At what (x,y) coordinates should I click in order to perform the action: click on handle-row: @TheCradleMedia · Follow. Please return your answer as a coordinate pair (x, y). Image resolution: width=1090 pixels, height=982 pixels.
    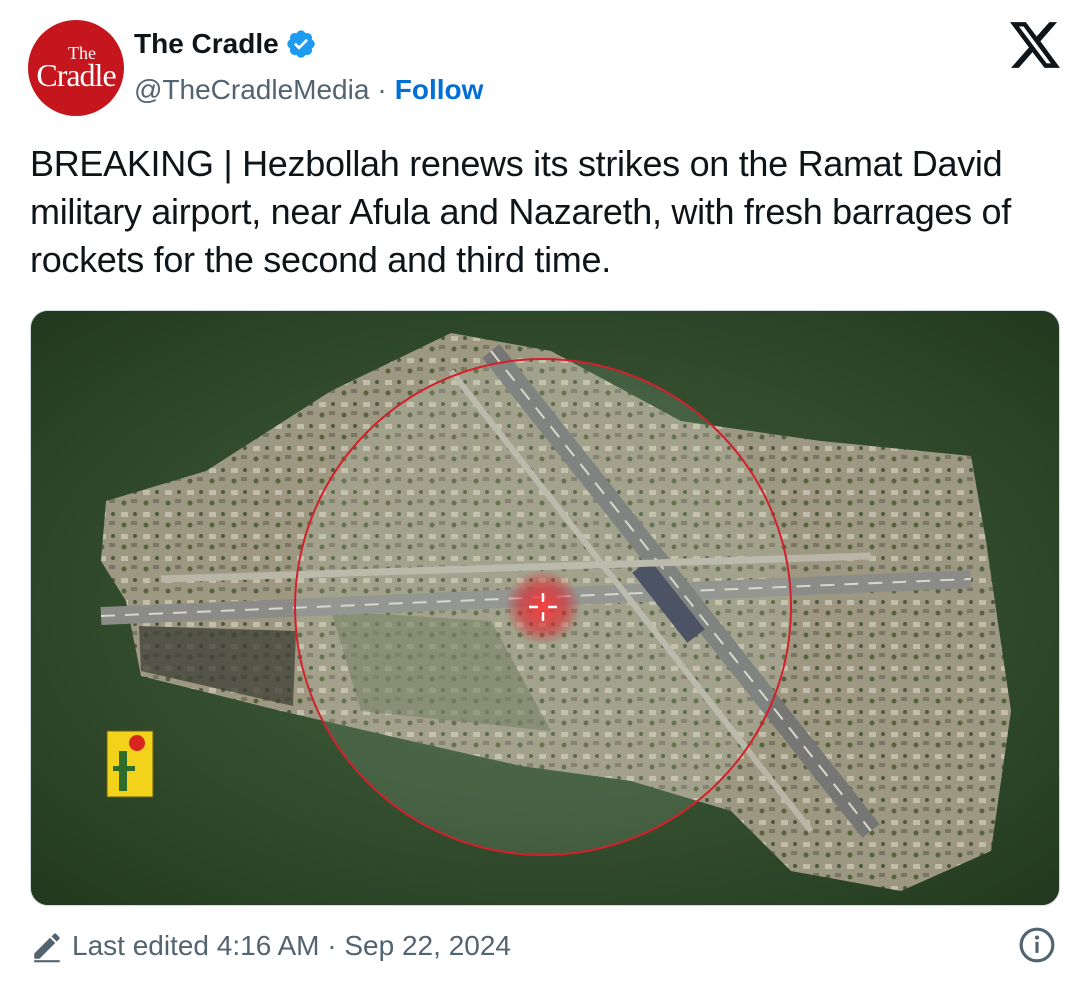
    Looking at the image, I should click on (308, 90).